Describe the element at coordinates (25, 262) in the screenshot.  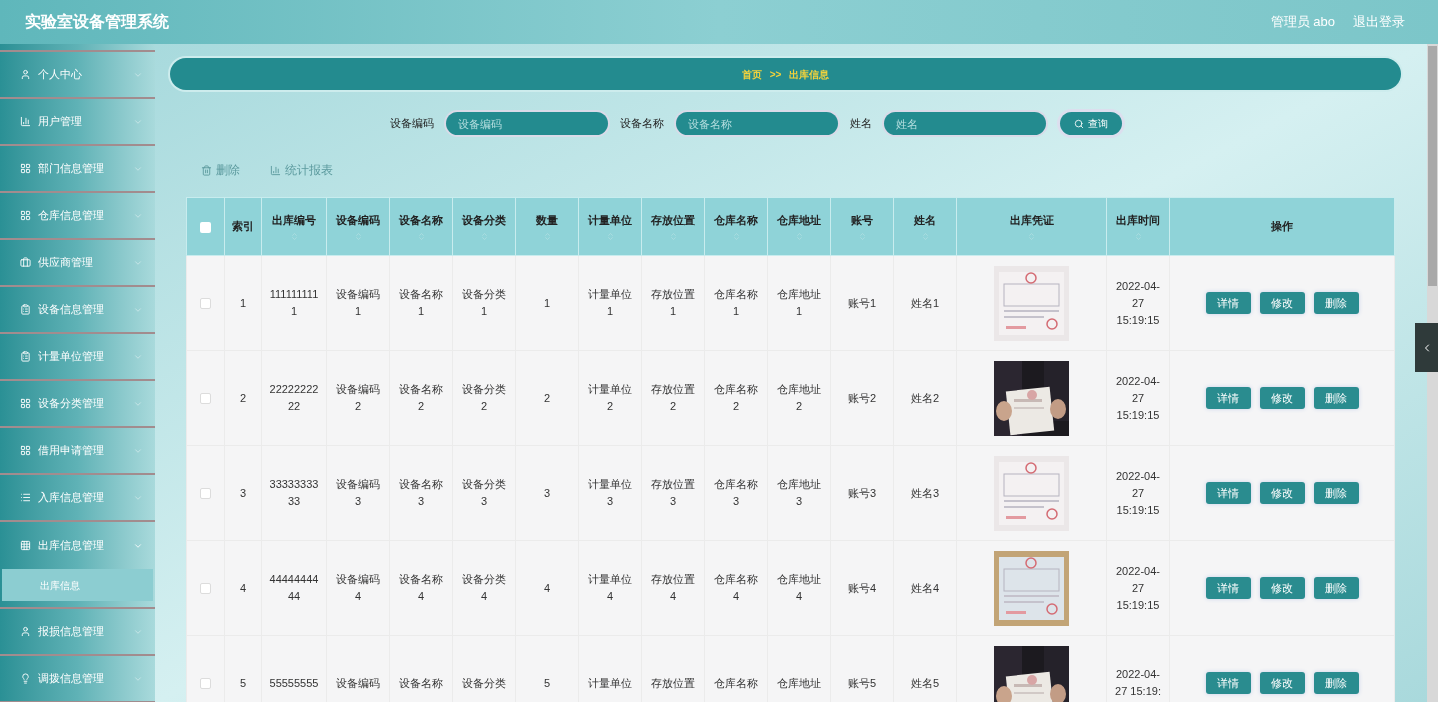
I see `briefcase-icon` at that location.